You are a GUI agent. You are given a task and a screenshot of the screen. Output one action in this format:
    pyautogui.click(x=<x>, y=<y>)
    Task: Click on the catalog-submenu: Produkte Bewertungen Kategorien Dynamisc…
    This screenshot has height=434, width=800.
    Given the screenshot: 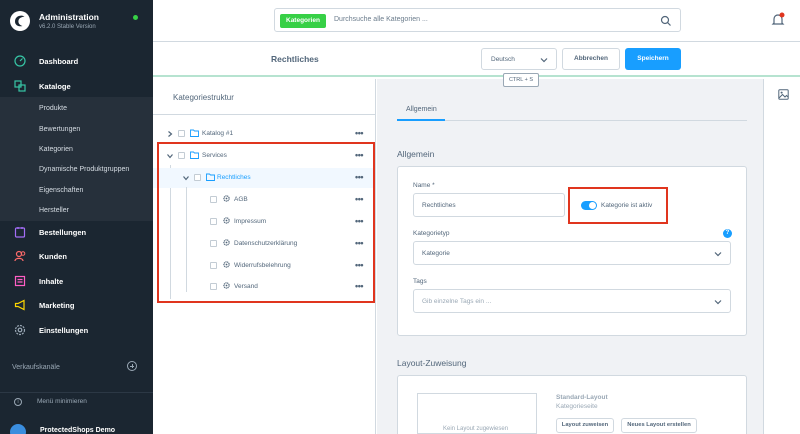 What is the action you would take?
    pyautogui.click(x=76, y=159)
    